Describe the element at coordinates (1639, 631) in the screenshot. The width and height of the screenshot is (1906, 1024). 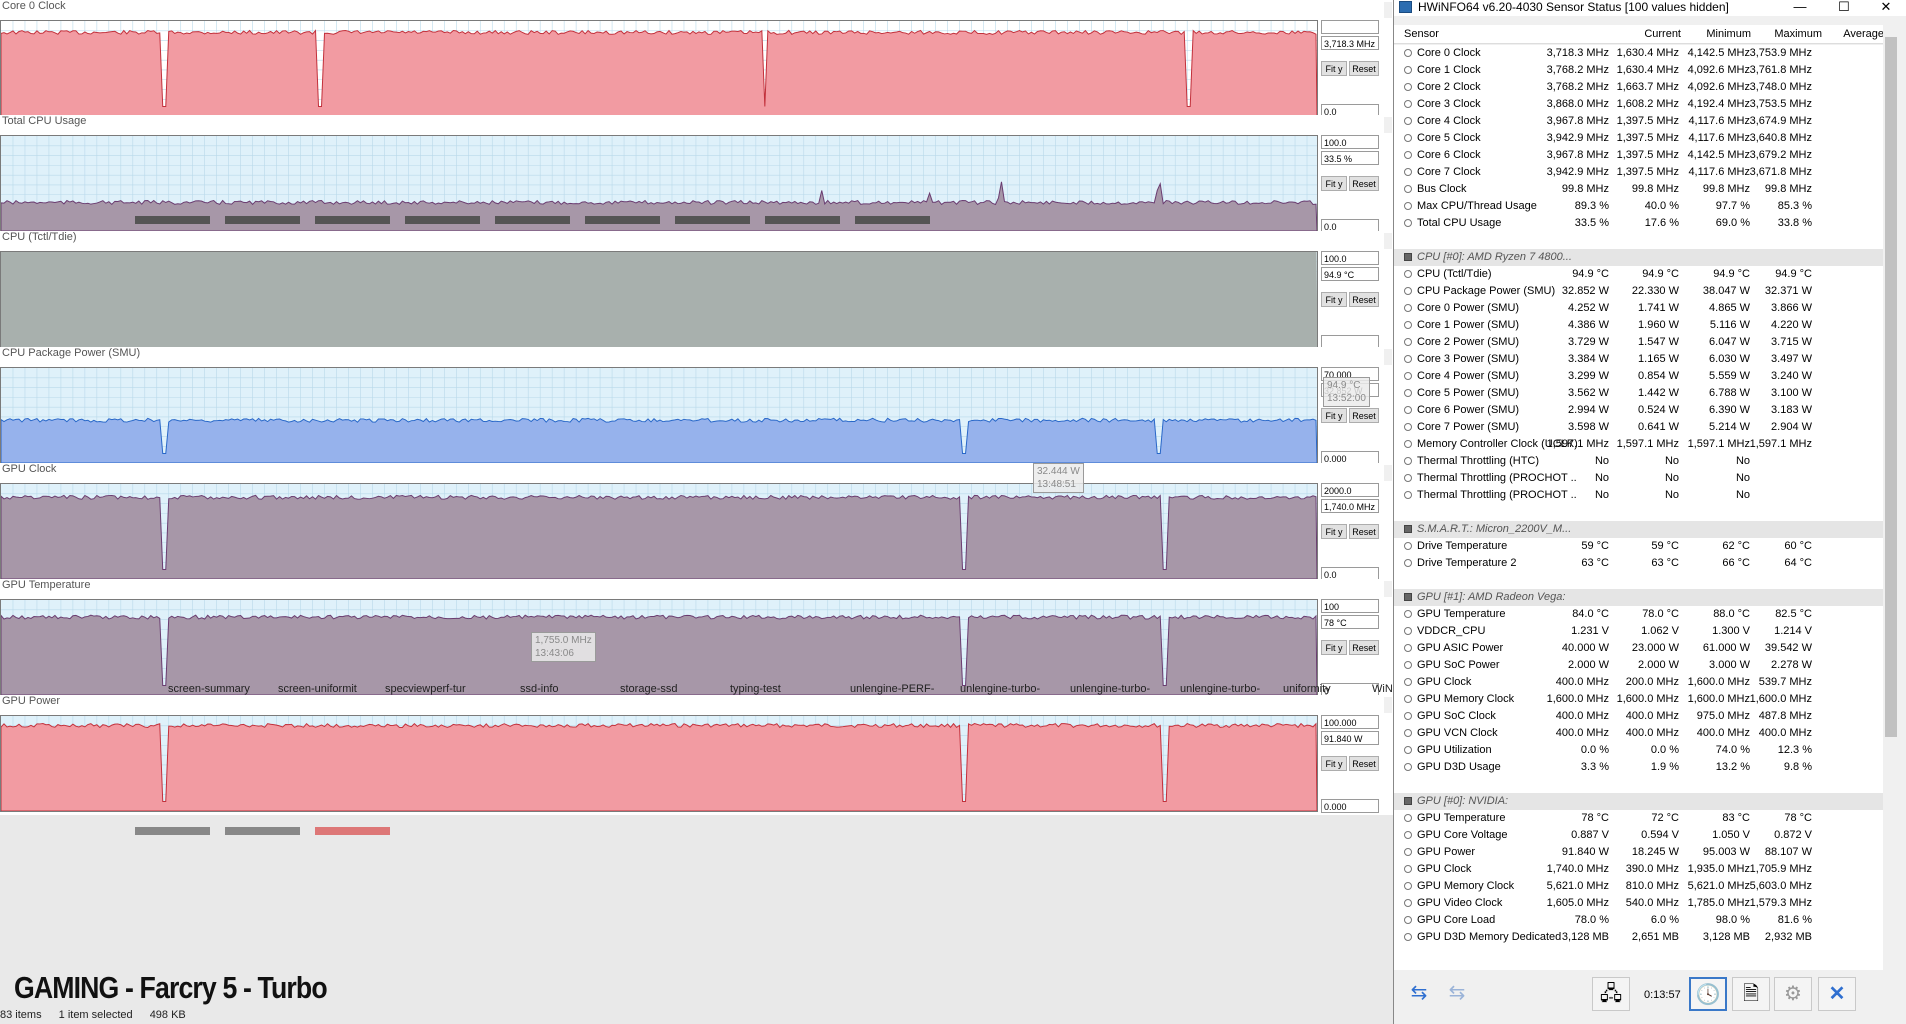
I see `sensor-row: VDDCR_CPU 1.231 V 1.062 V 1.300 V 1.214 V` at that location.